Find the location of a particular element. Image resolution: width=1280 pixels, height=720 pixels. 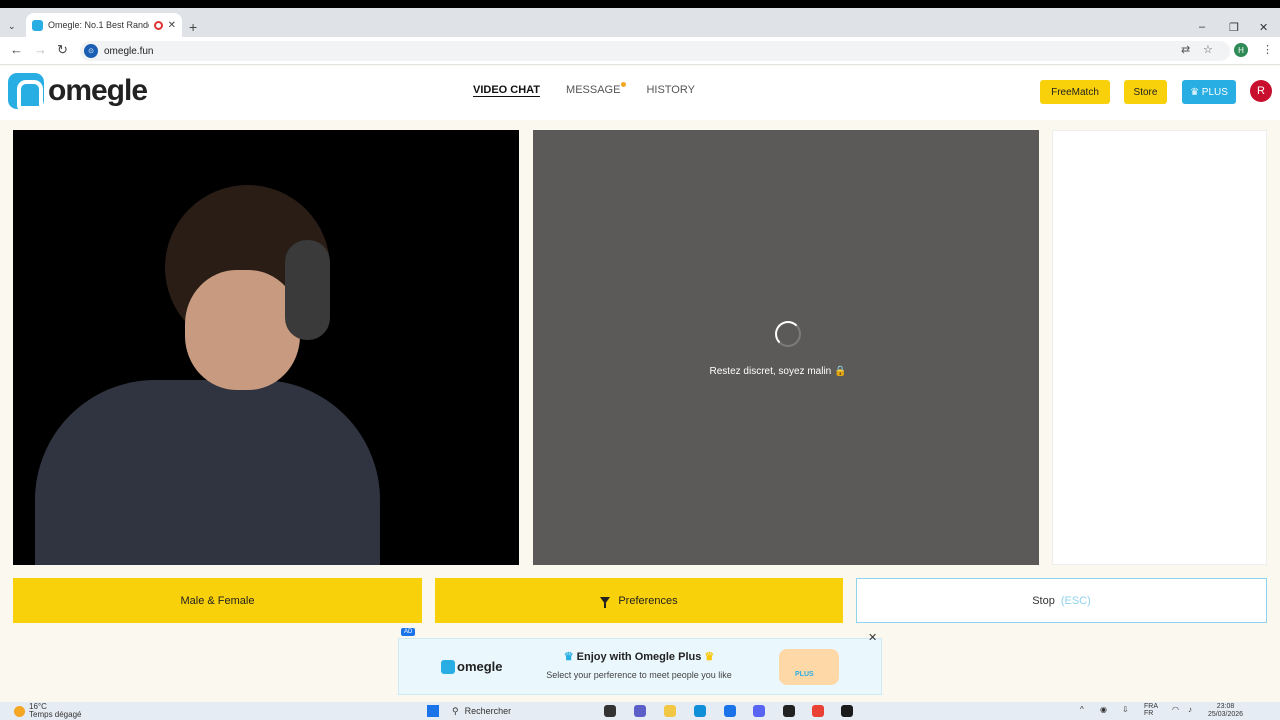

clock-date: 25/03/2026 is located at coordinates (1226, 714).